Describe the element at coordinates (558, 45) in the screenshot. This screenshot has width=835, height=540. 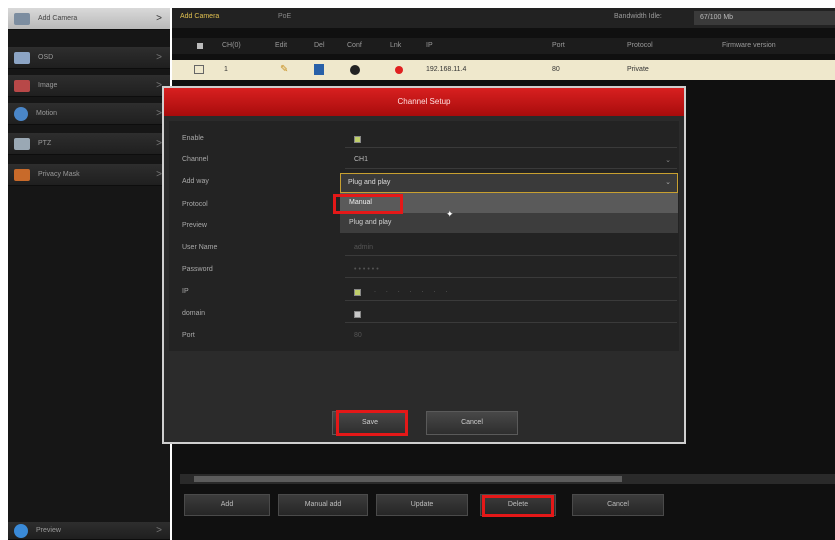
I see `column-header: Port` at that location.